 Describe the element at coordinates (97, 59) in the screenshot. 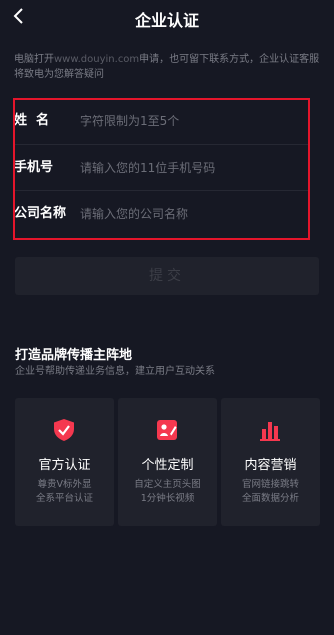

I see `intro-url: www.douyin.com` at that location.